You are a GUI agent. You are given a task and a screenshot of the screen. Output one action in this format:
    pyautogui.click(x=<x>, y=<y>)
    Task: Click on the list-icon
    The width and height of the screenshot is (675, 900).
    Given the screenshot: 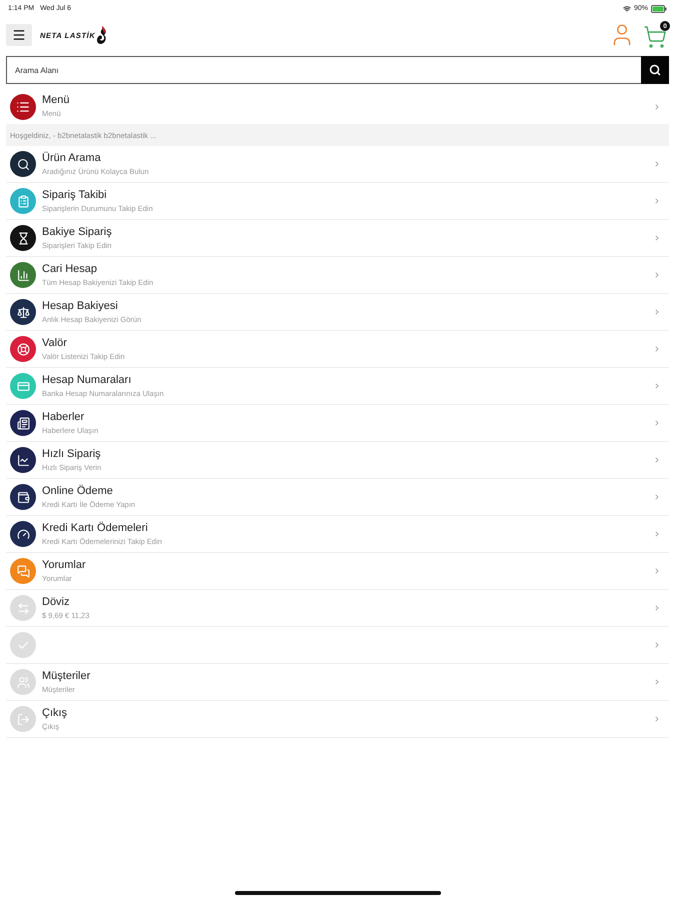 What is the action you would take?
    pyautogui.click(x=23, y=107)
    